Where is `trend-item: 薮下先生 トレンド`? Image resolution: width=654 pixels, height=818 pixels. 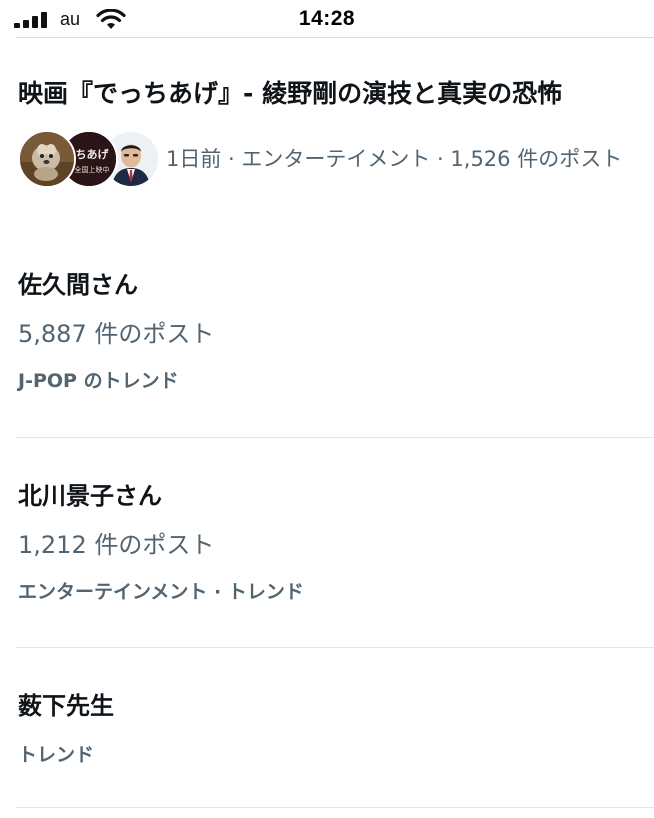 trend-item: 薮下先生 トレンド is located at coordinates (328, 729).